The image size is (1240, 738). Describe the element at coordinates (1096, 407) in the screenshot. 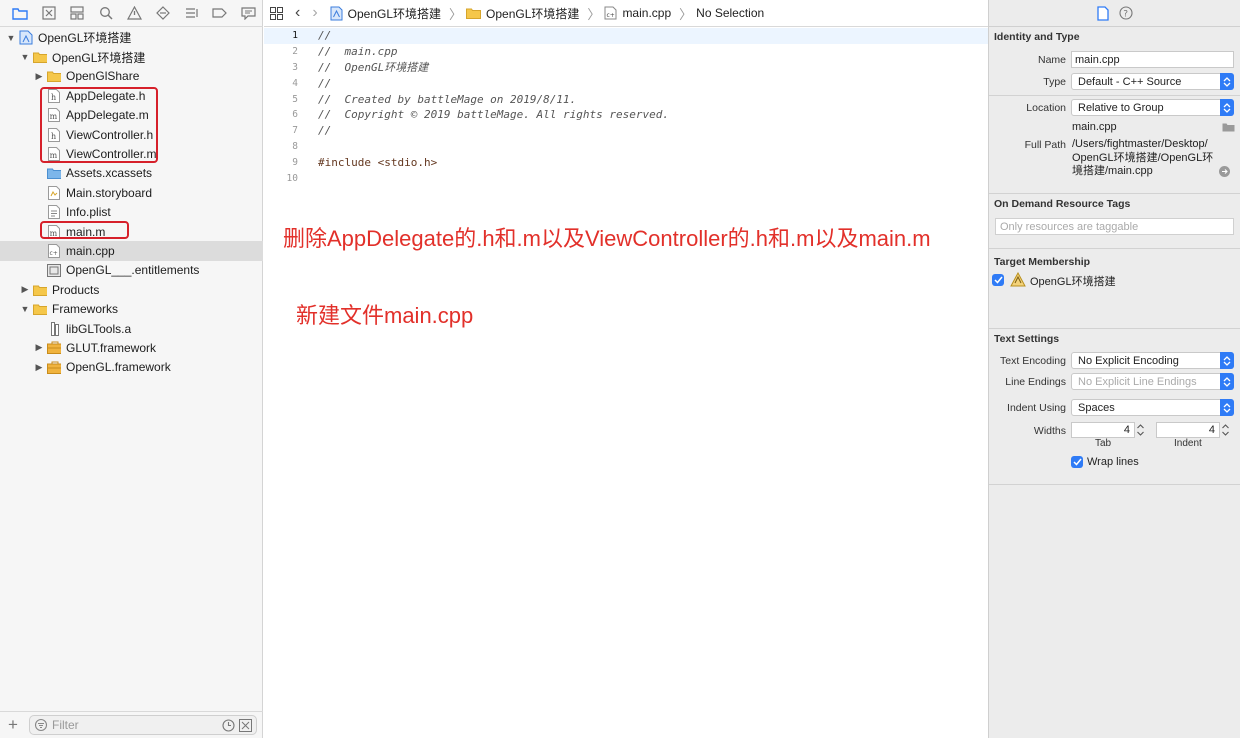

I see `indent-using-value: Spaces` at that location.